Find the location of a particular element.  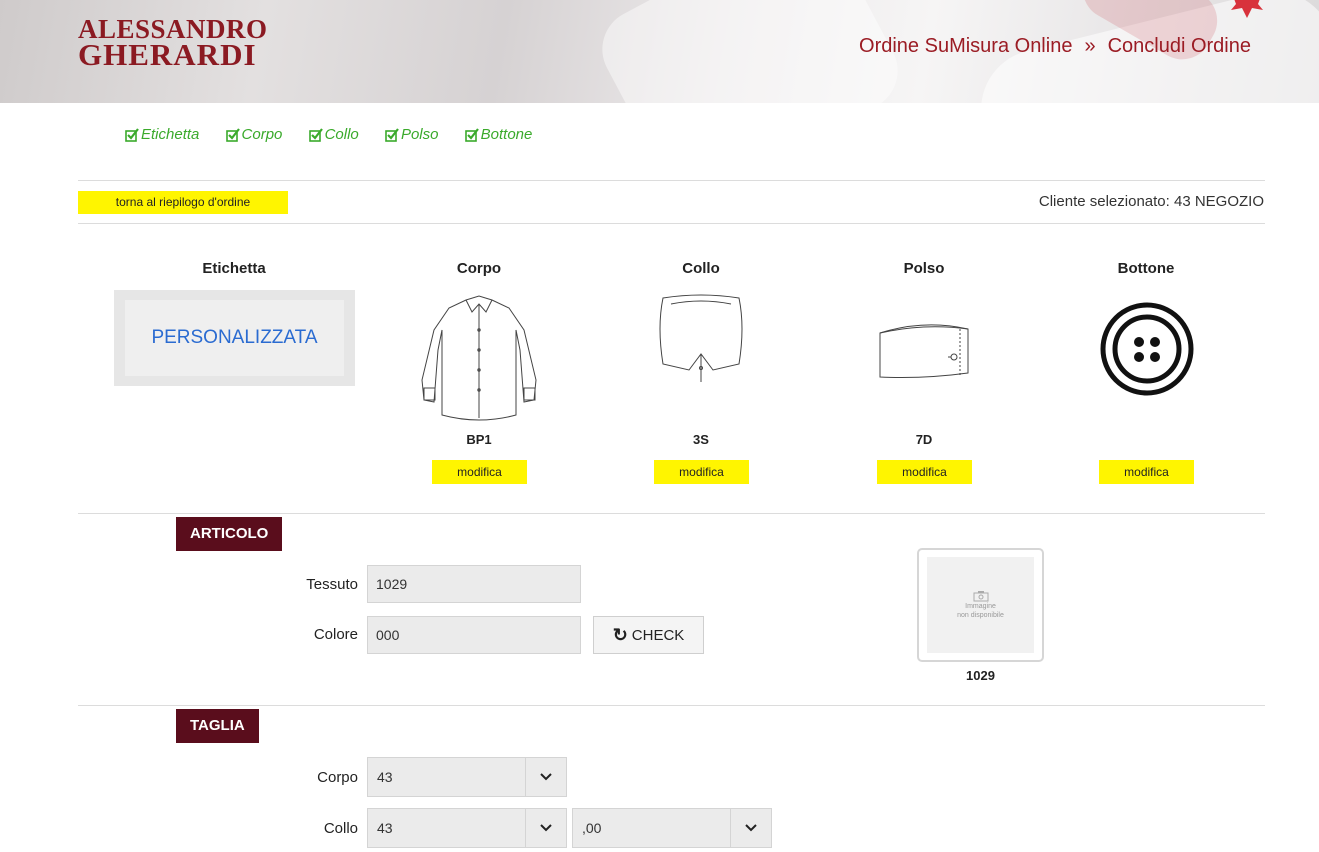

check-button: ↻ CHECK is located at coordinates (648, 635).